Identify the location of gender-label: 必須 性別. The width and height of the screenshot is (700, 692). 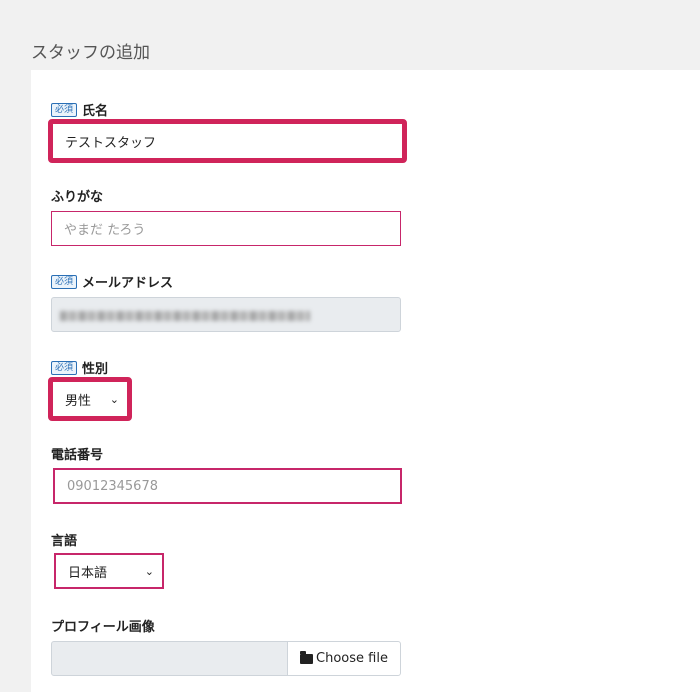
(79, 367).